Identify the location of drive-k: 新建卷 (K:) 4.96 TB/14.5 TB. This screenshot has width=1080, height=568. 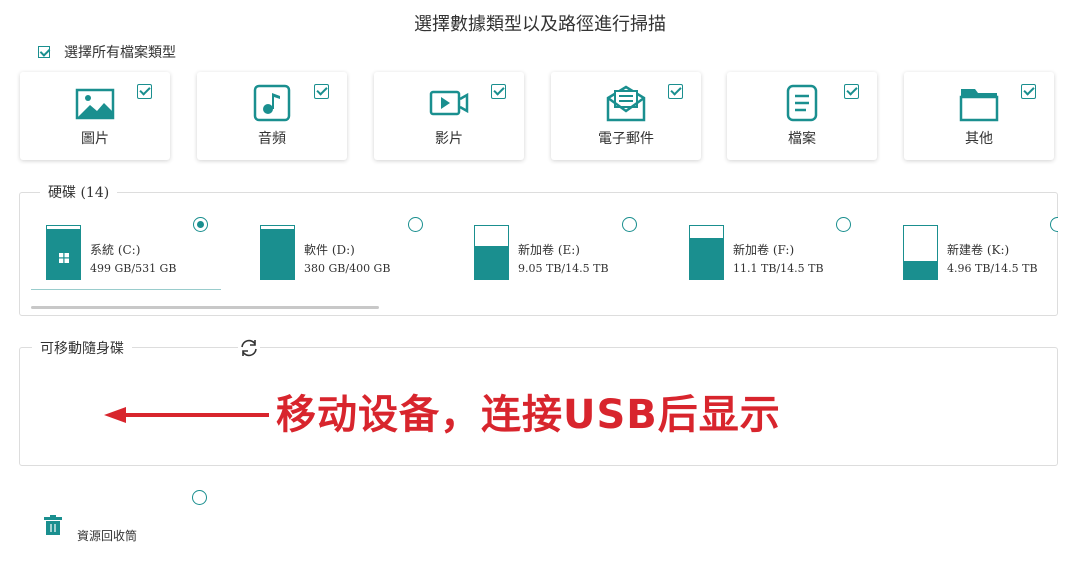
(973, 253).